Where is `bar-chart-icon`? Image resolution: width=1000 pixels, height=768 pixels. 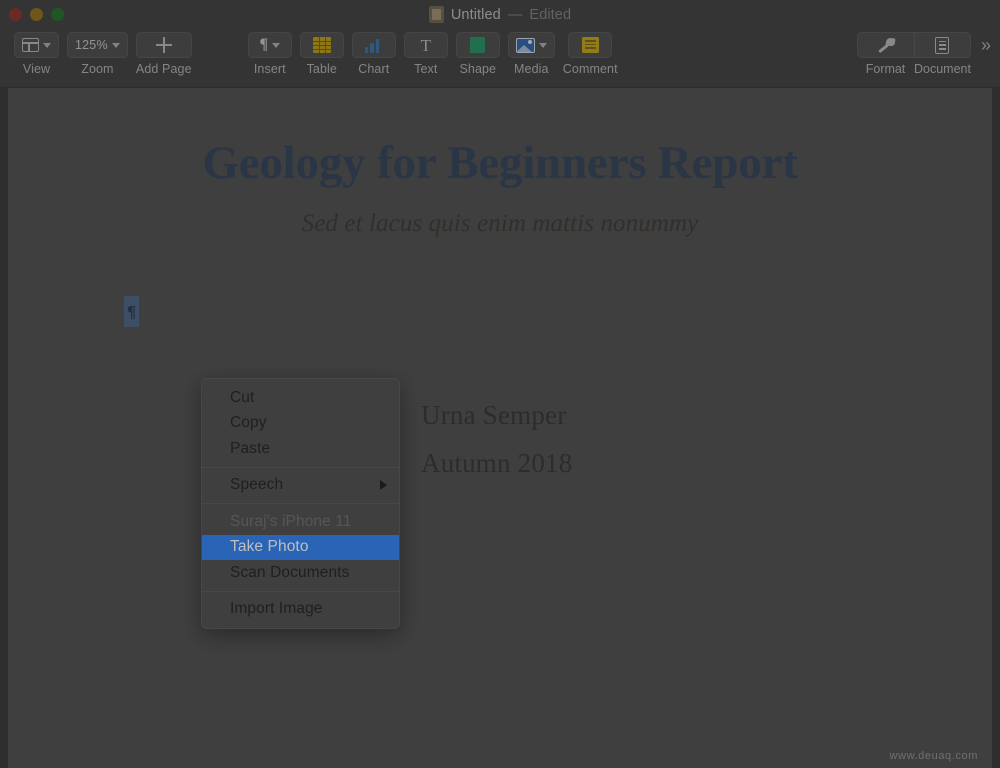 bar-chart-icon is located at coordinates (373, 45).